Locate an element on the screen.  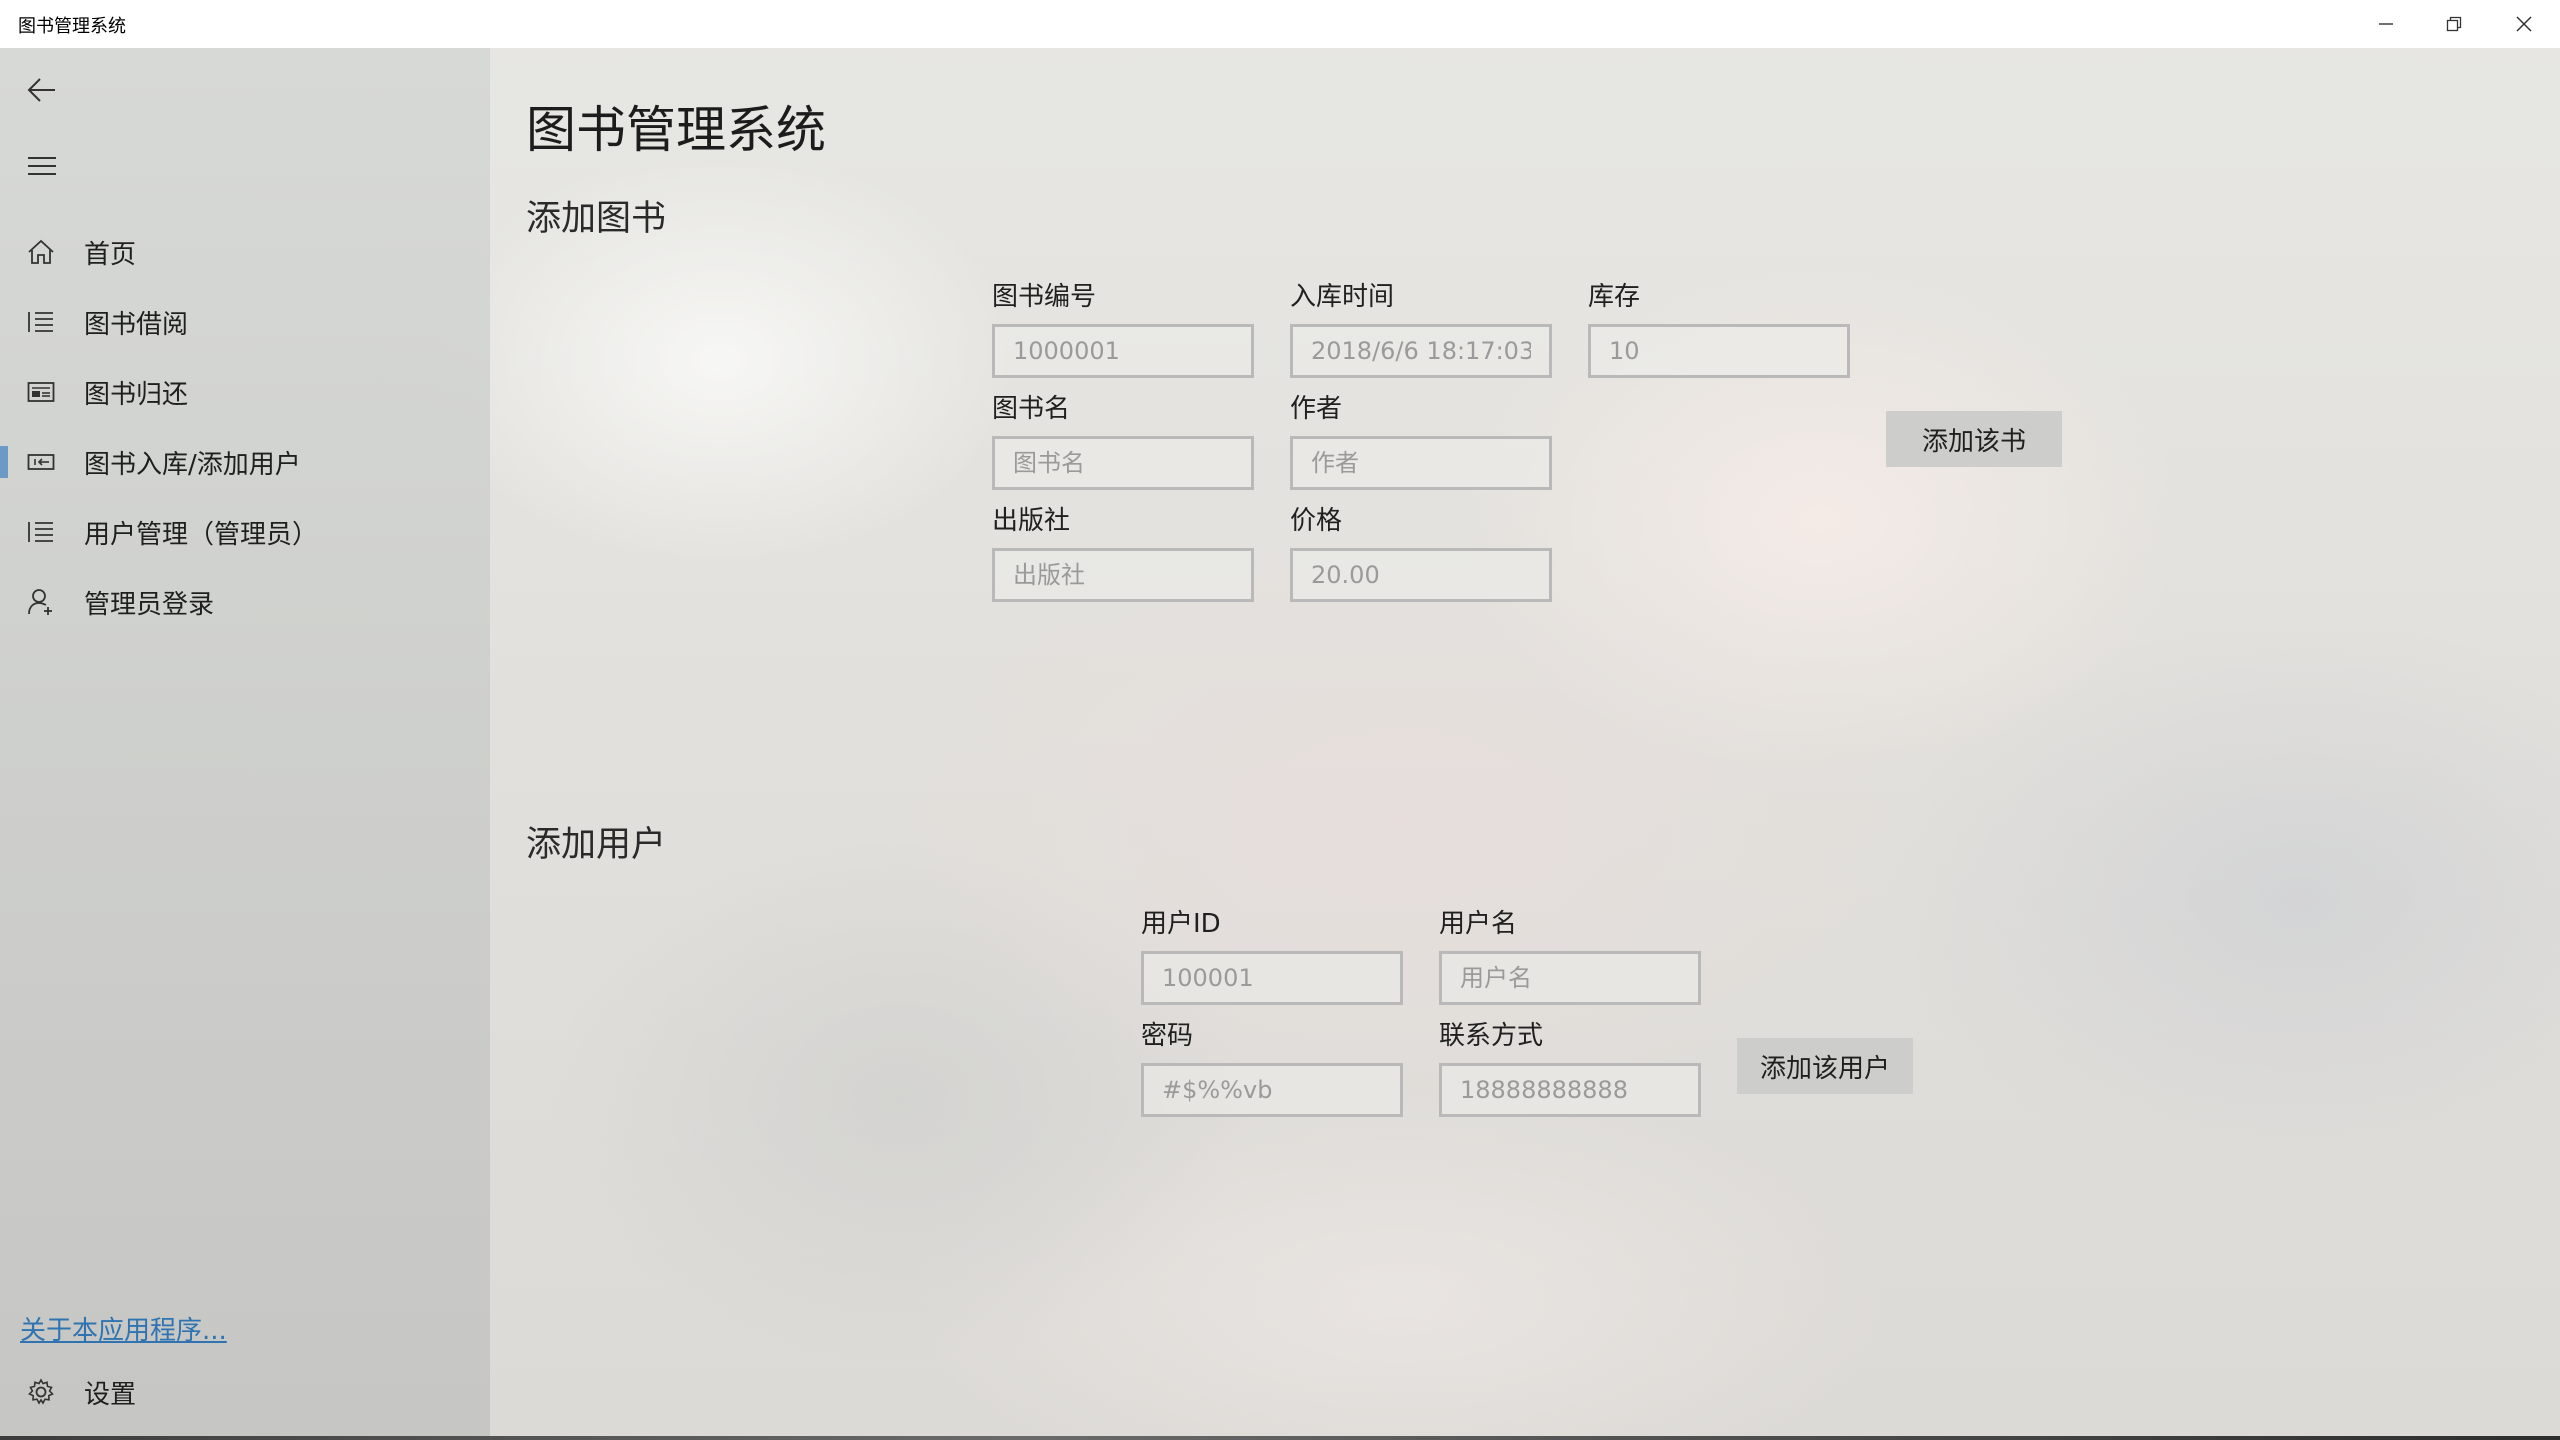
price-label: 价格 is located at coordinates (1316, 521).